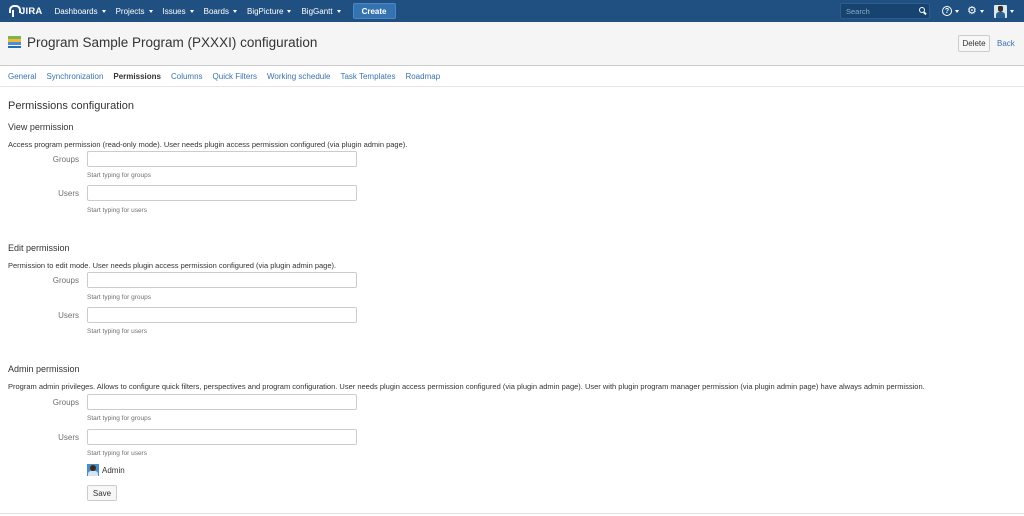  Describe the element at coordinates (974, 43) in the screenshot. I see `delete-button: Delete` at that location.